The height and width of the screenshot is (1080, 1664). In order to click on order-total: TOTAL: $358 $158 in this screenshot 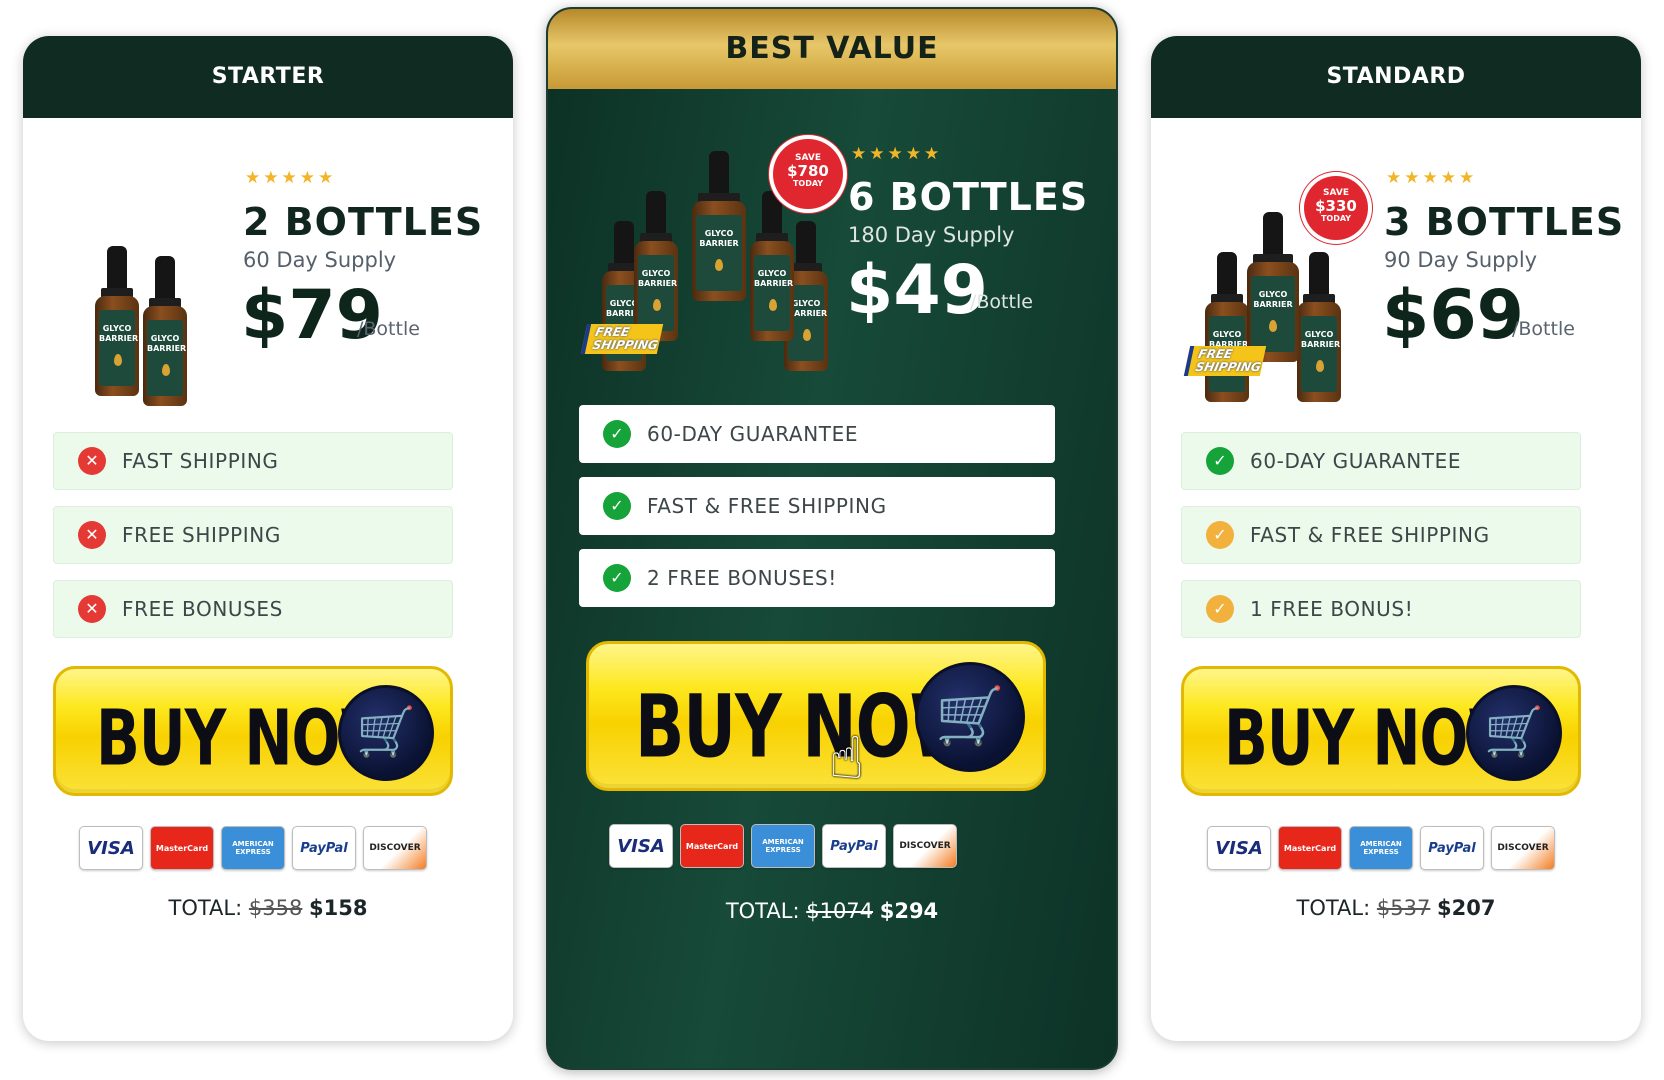, I will do `click(268, 908)`.